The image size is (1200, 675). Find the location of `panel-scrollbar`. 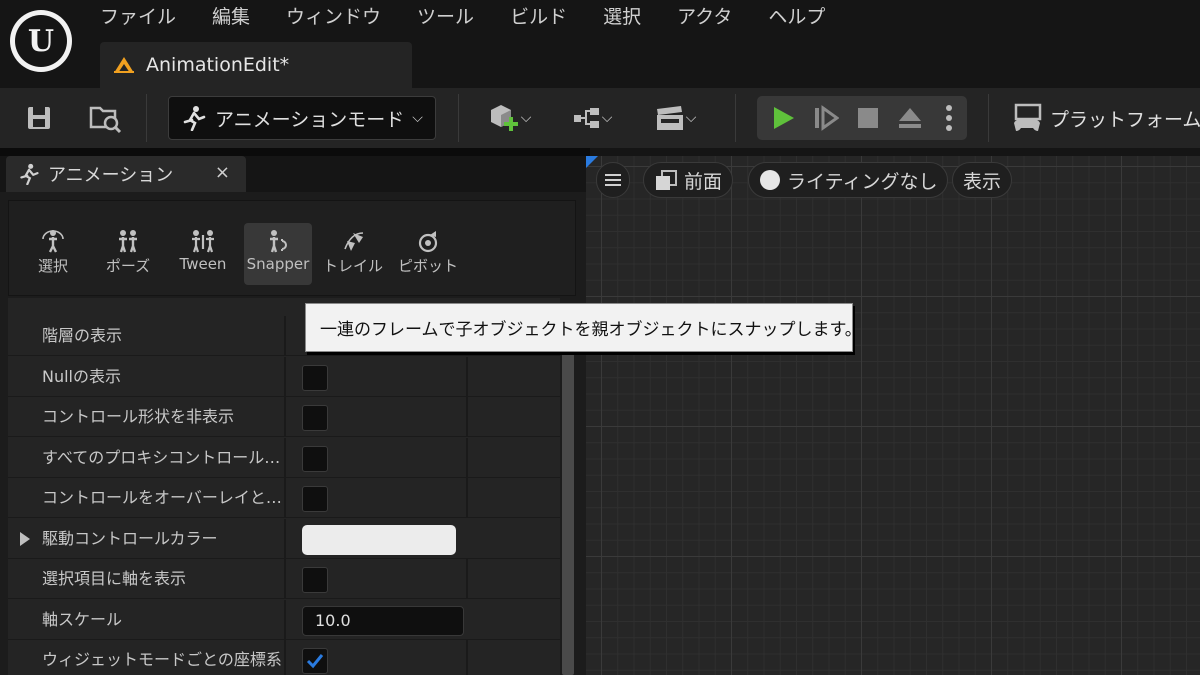

panel-scrollbar is located at coordinates (568, 493).